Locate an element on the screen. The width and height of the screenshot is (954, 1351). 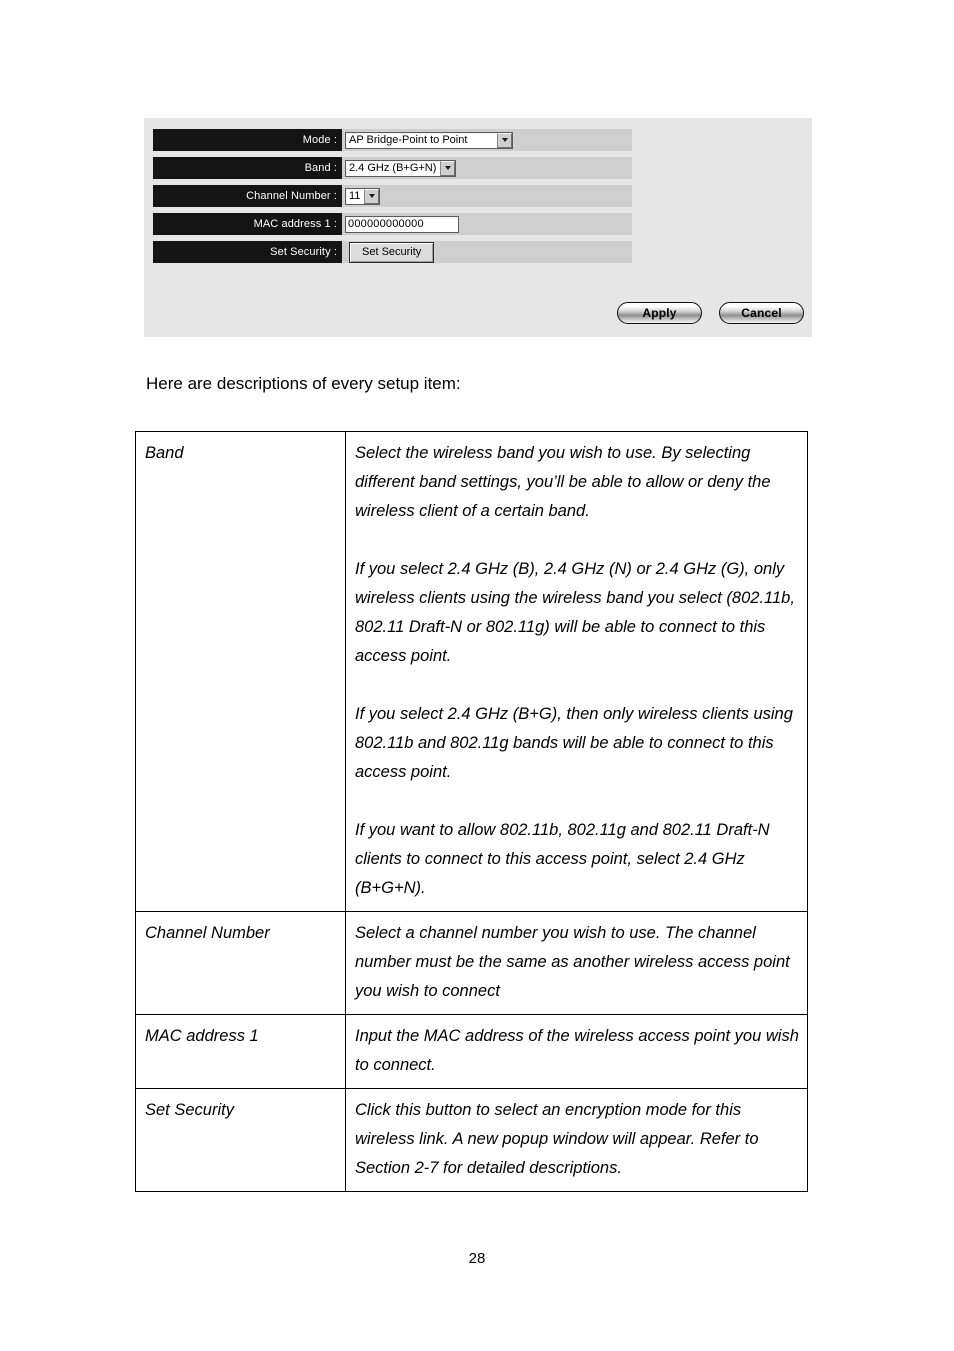
apply-button: Apply is located at coordinates (659, 313).